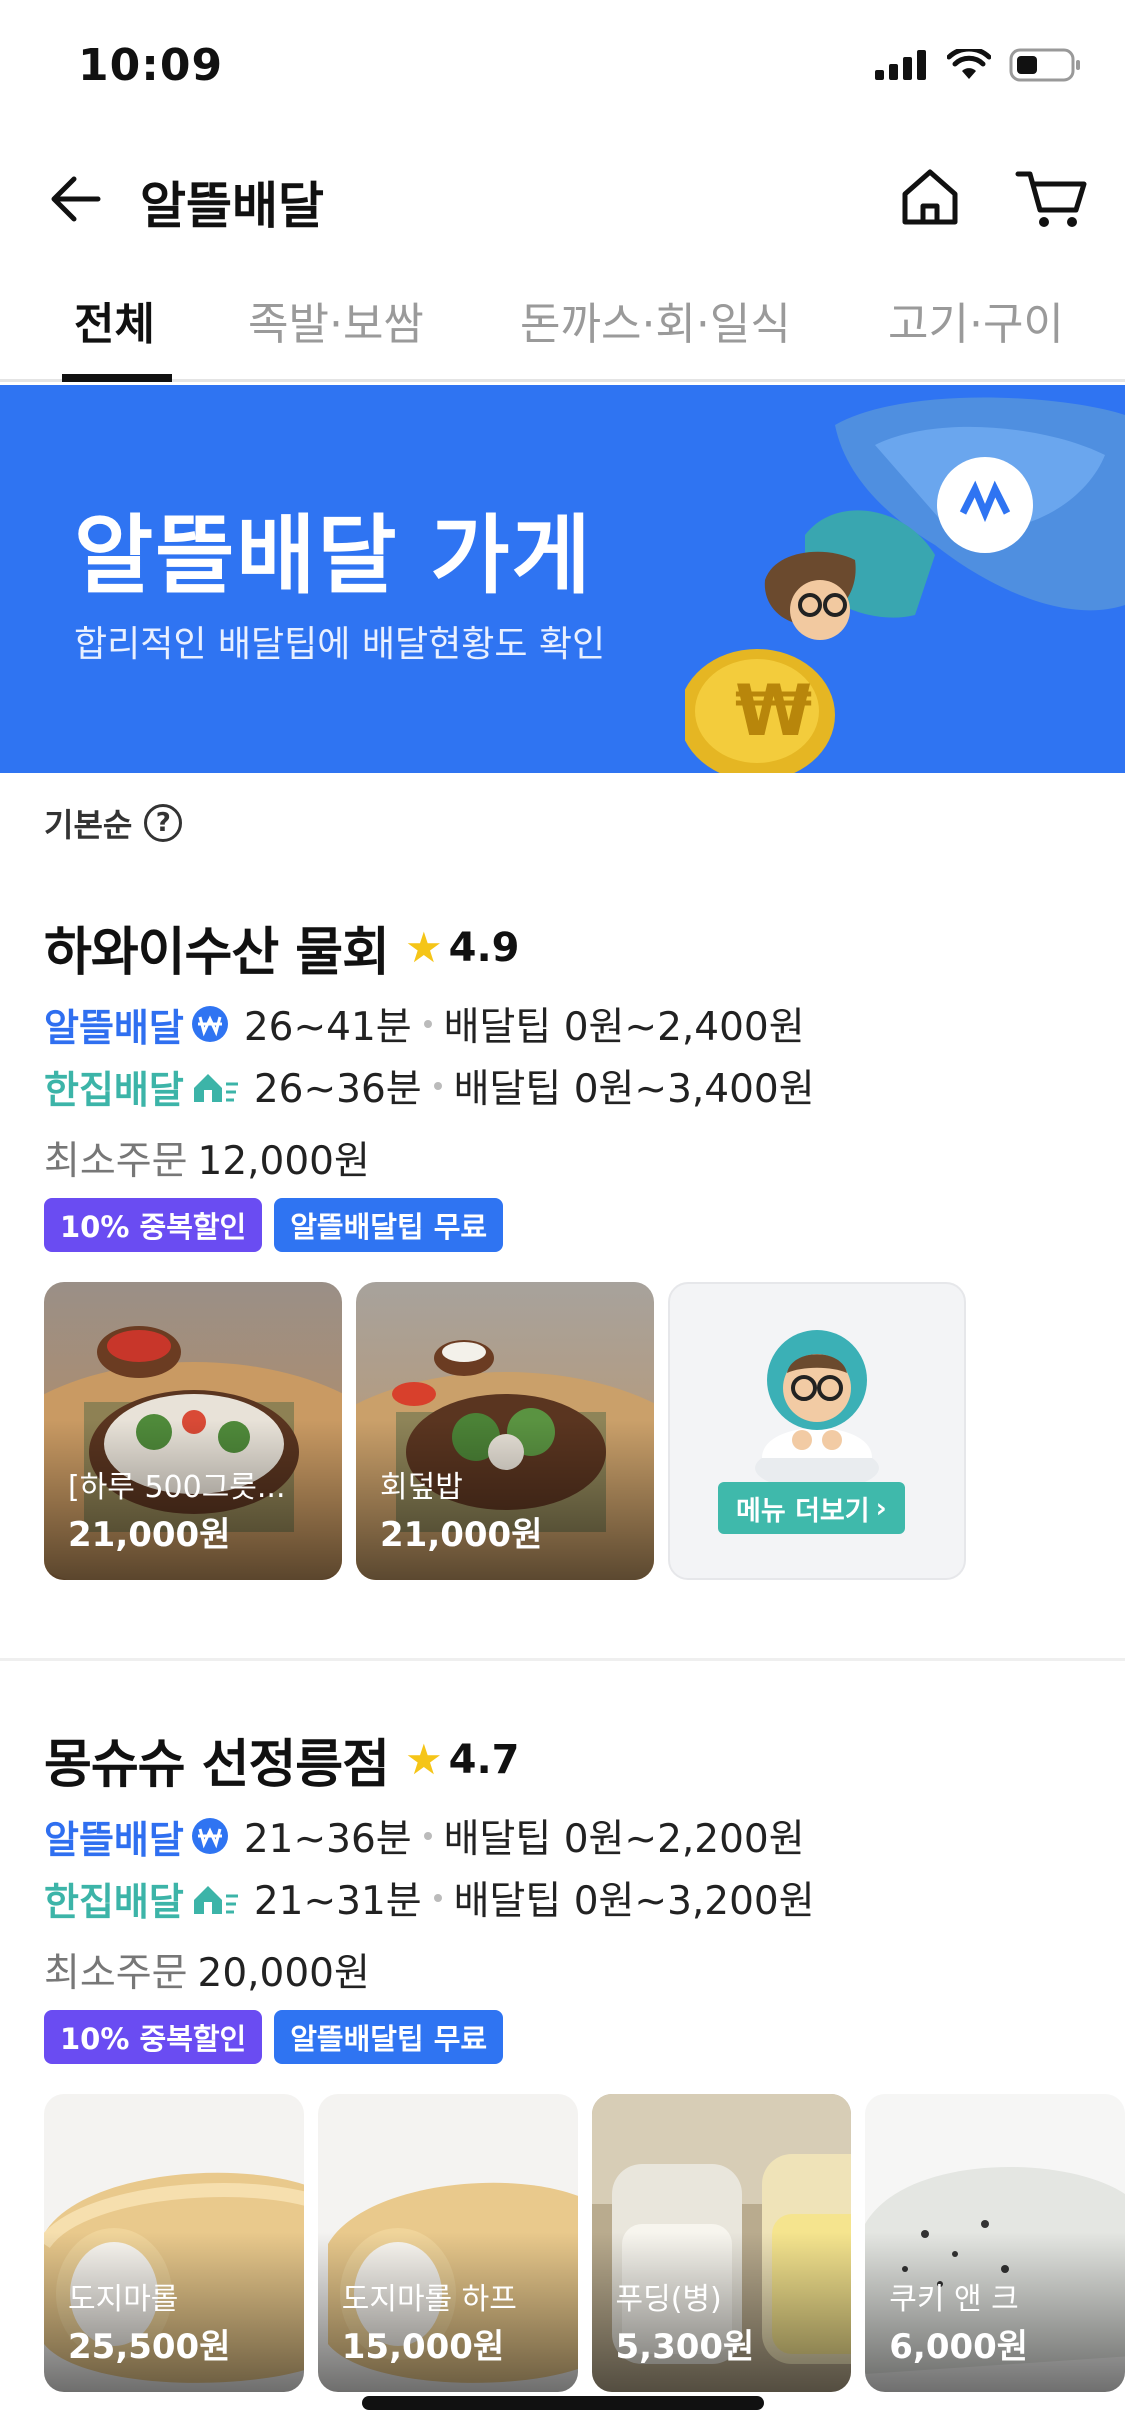  I want to click on store-name: 몽슈슈 선정릉점, so click(217, 1765).